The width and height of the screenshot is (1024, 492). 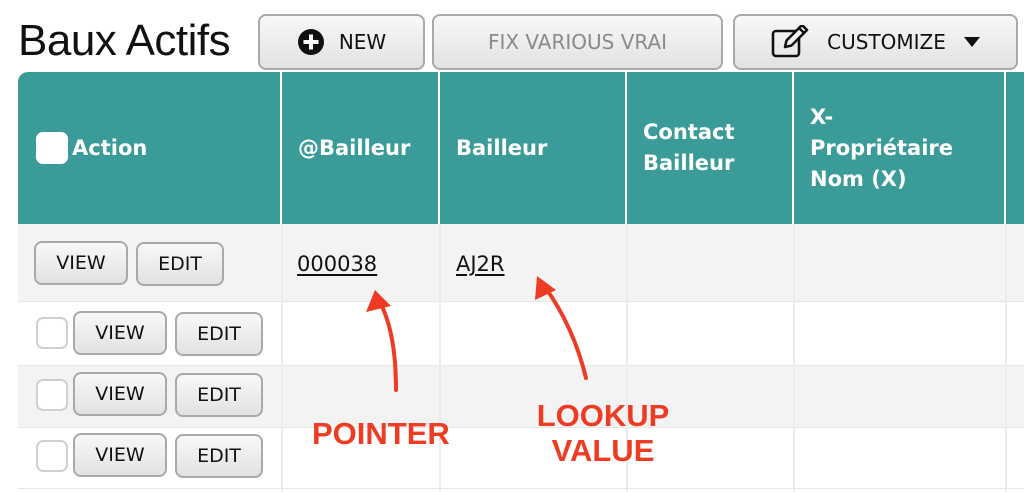 What do you see at coordinates (603, 415) in the screenshot?
I see `lookup-annotation-line1: LOOKUP` at bounding box center [603, 415].